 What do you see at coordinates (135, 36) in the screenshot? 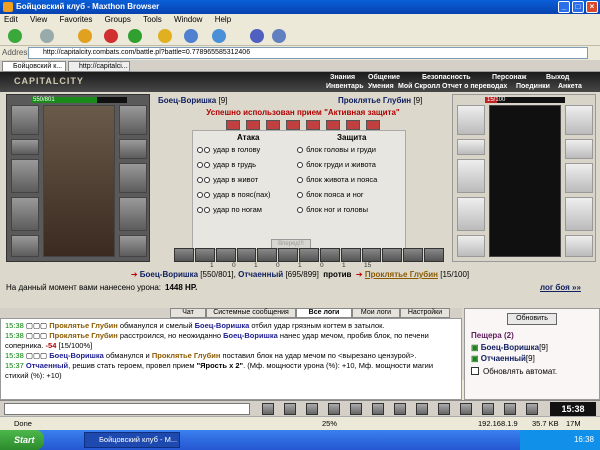
I see `refresh-icon` at bounding box center [135, 36].